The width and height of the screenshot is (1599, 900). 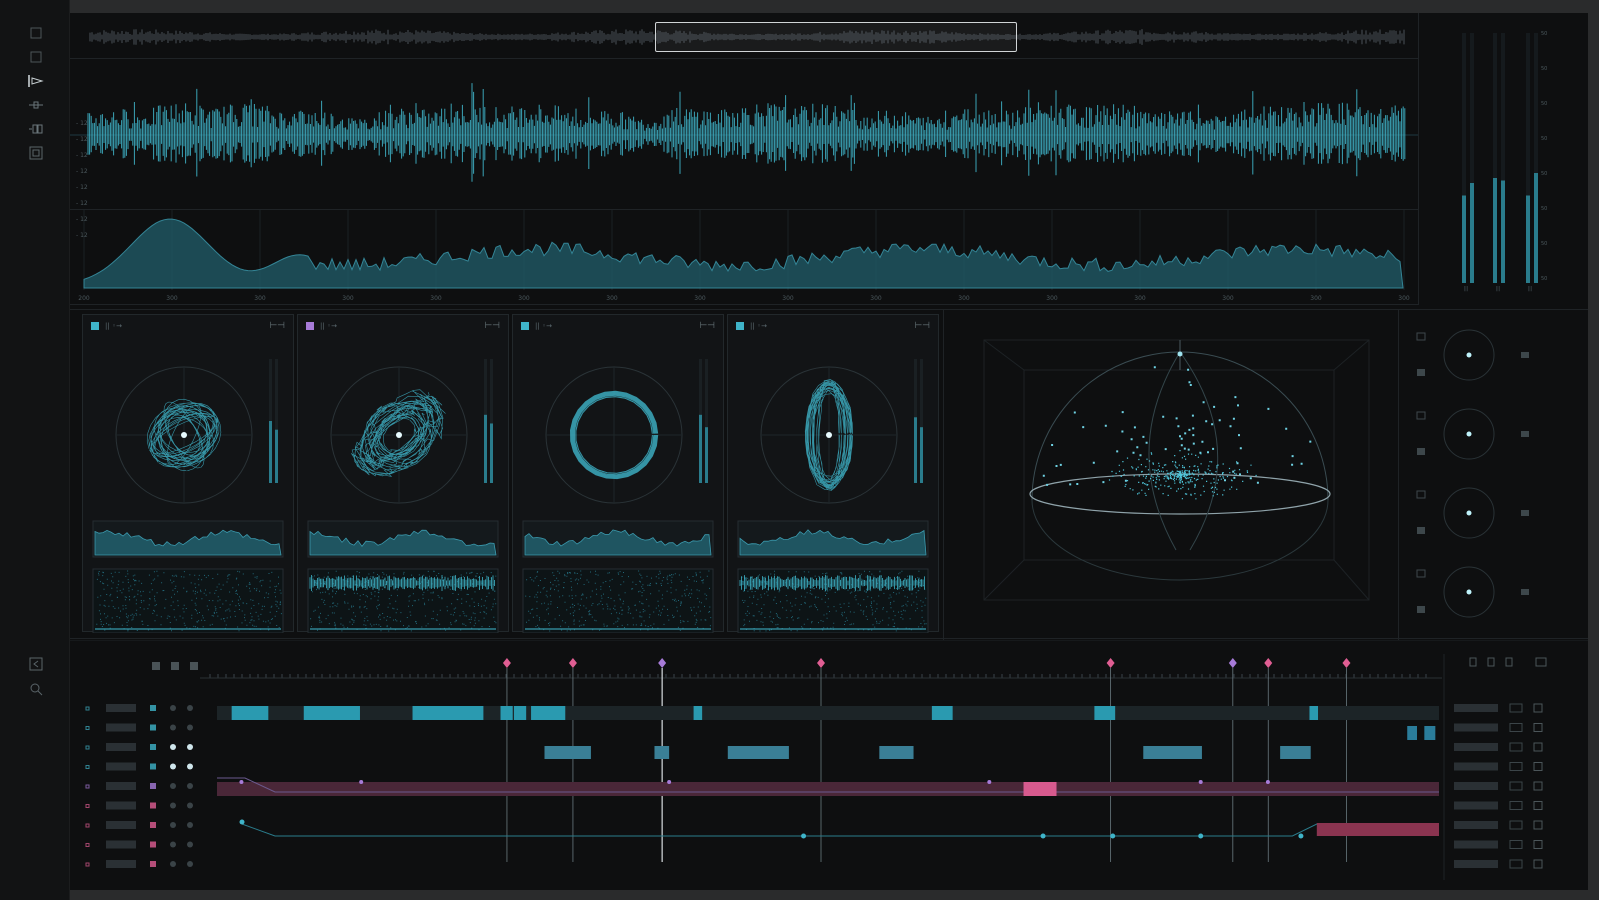 What do you see at coordinates (188, 473) in the screenshot?
I see `scope-card-1: || ◦→ ⊢⊣` at bounding box center [188, 473].